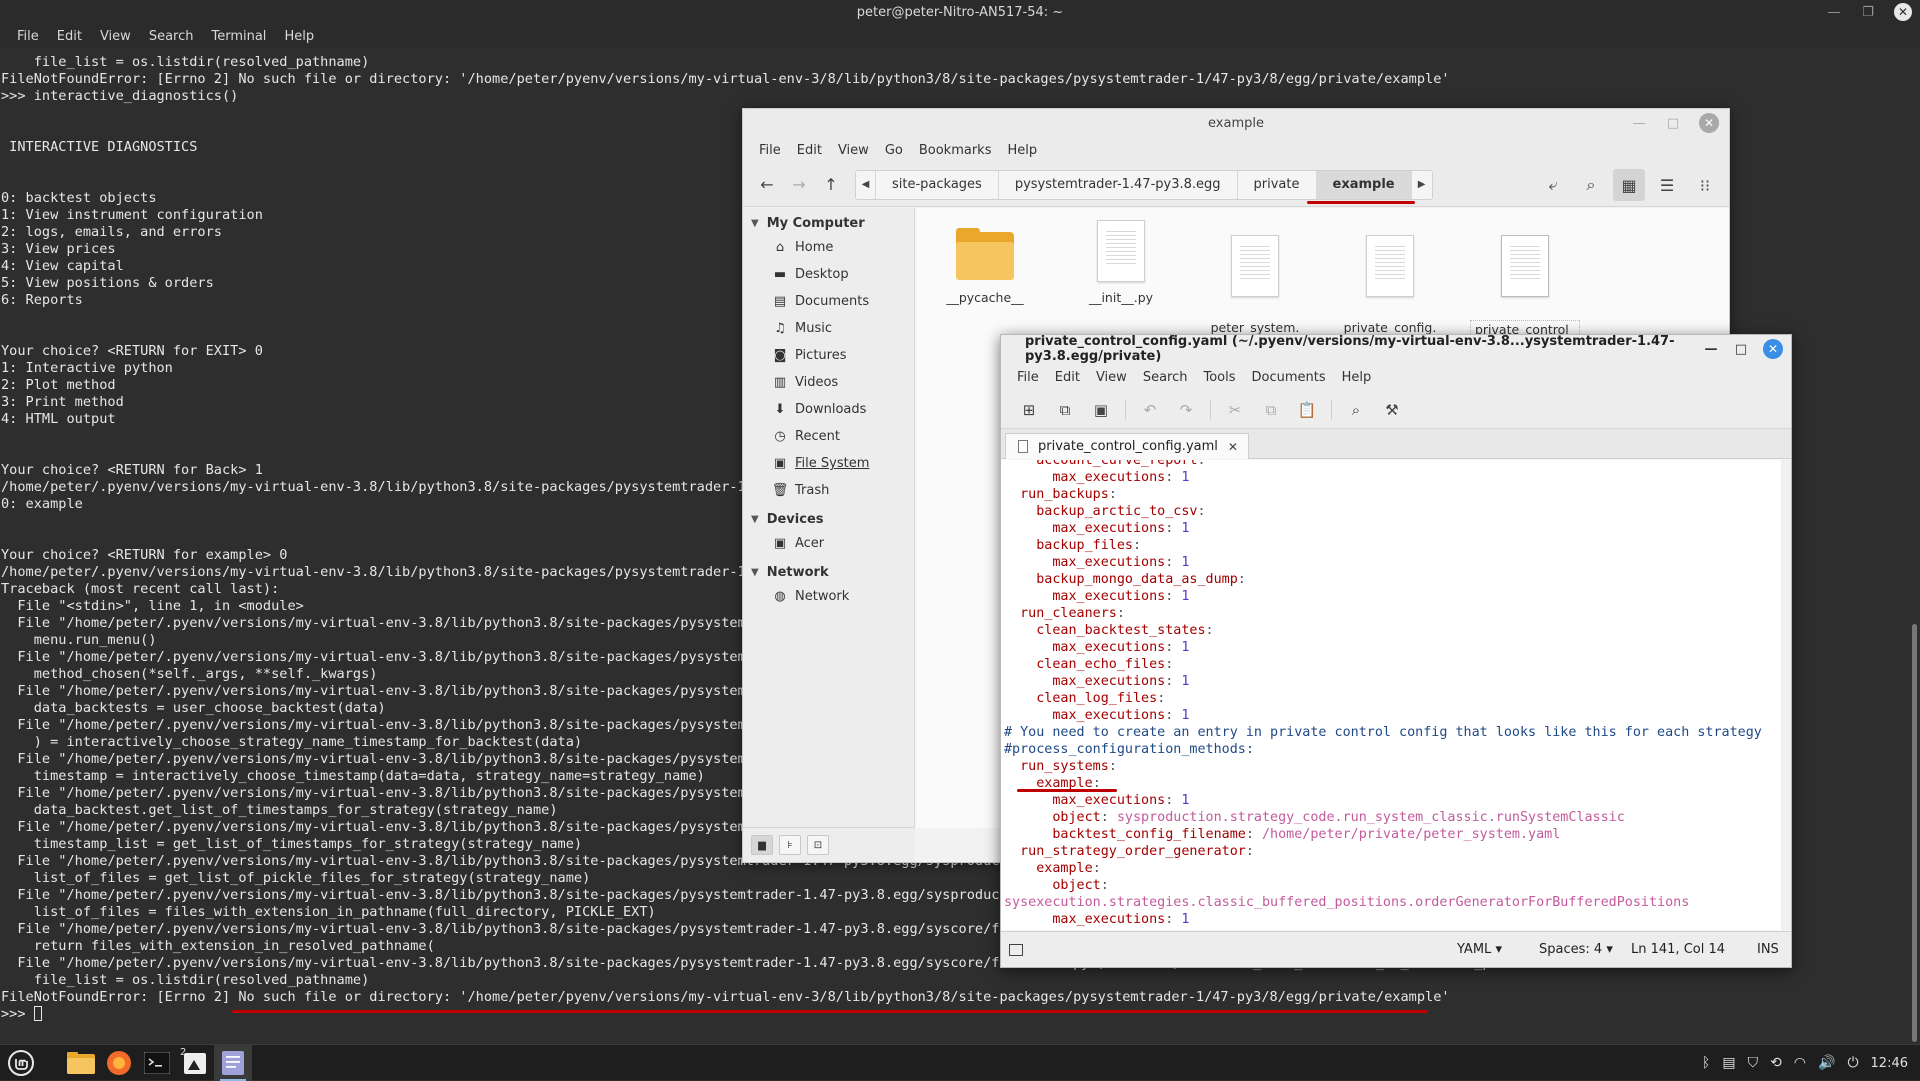 This screenshot has width=1920, height=1081. Describe the element at coordinates (195, 1063) in the screenshot. I see `software-updater-launcher: 2` at that location.